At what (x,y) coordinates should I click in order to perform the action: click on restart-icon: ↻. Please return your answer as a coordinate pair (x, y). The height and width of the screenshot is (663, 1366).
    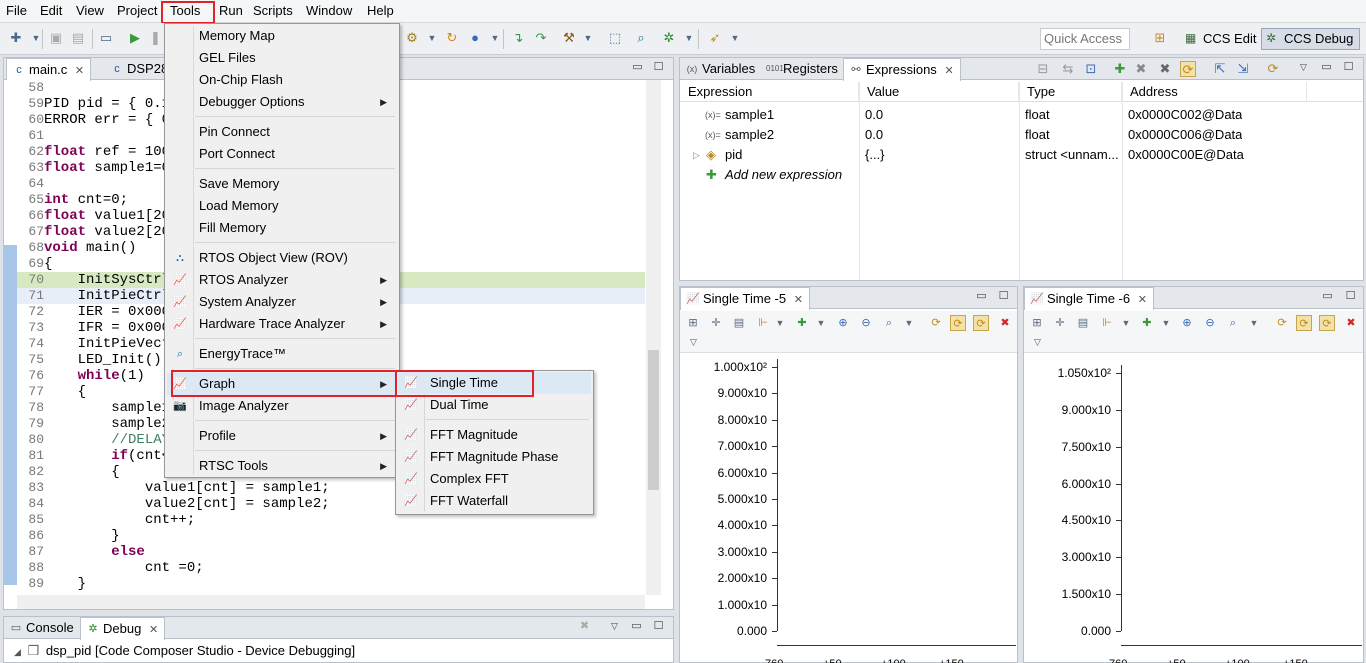
    Looking at the image, I should click on (452, 38).